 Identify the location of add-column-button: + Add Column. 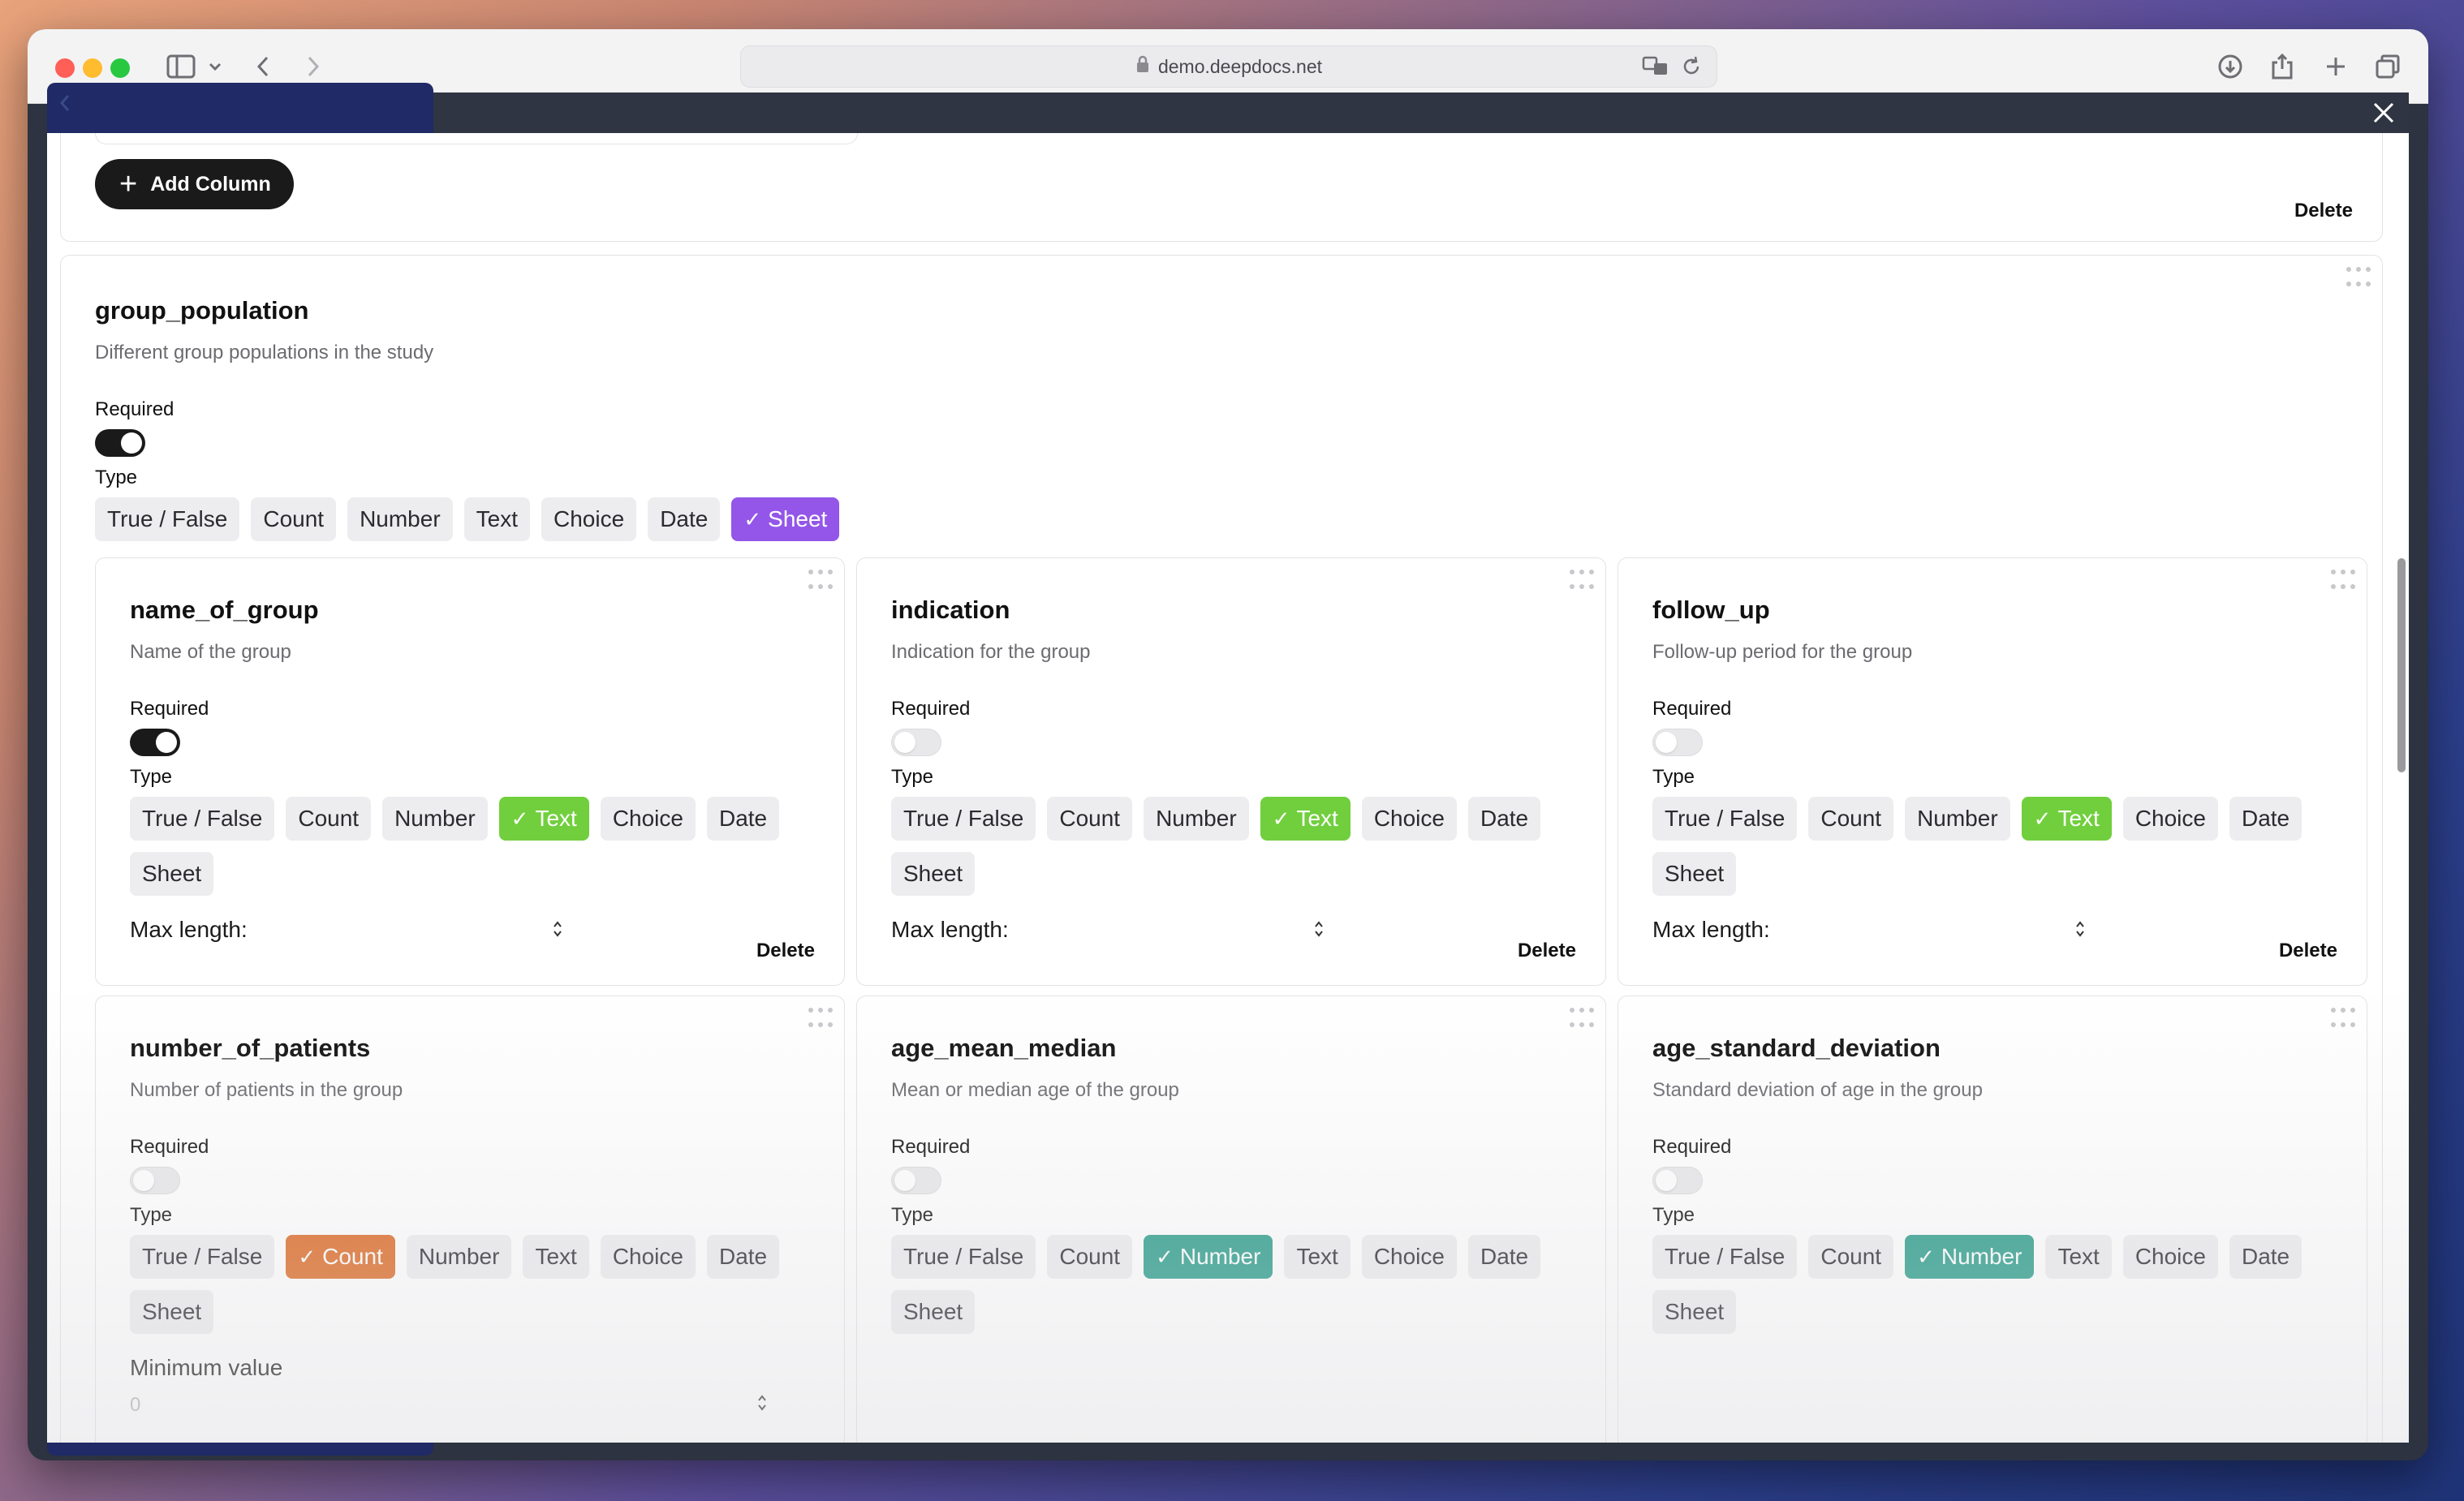
(195, 184).